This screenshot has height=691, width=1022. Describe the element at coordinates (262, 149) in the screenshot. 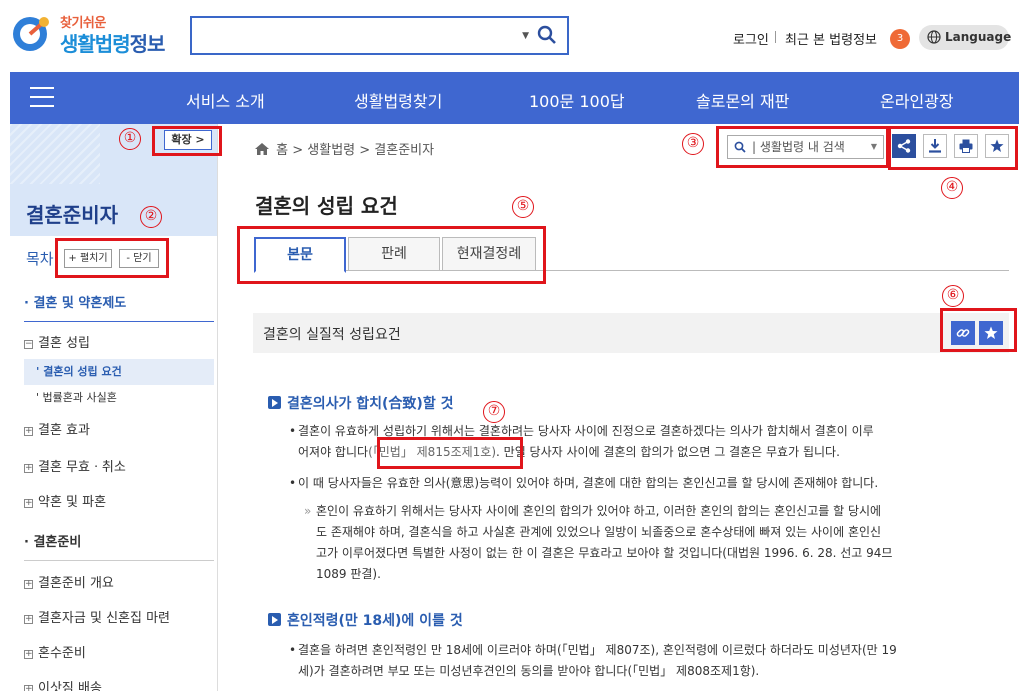

I see `home-icon` at that location.